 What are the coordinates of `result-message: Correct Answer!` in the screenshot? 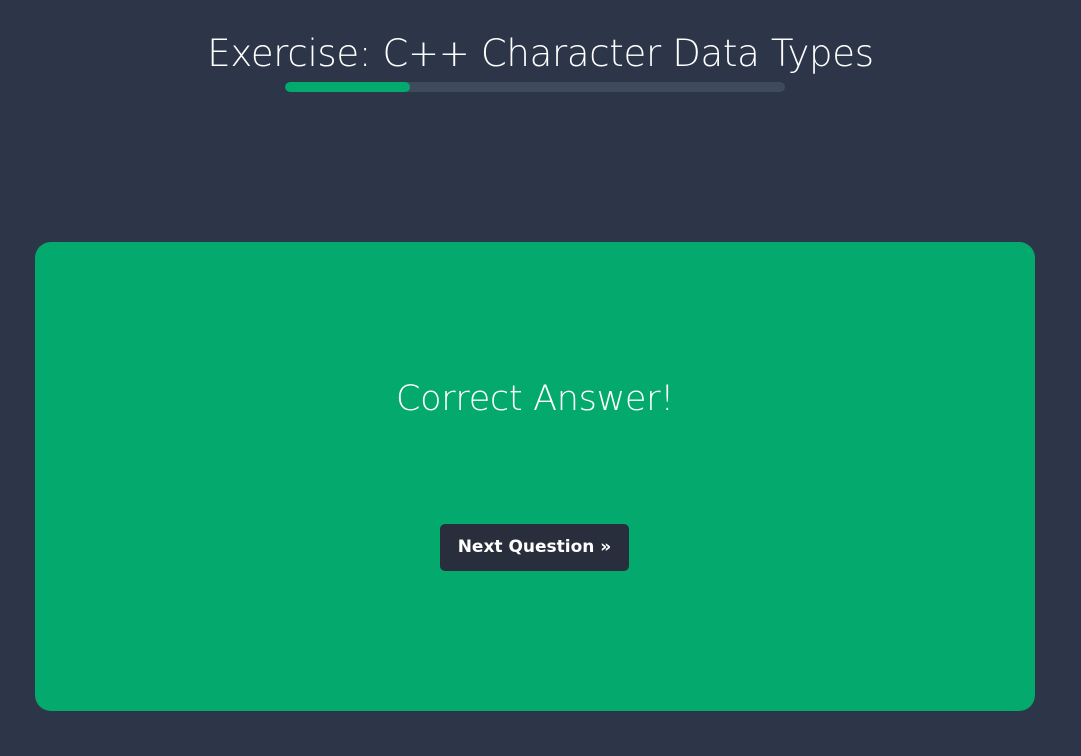 It's located at (535, 399).